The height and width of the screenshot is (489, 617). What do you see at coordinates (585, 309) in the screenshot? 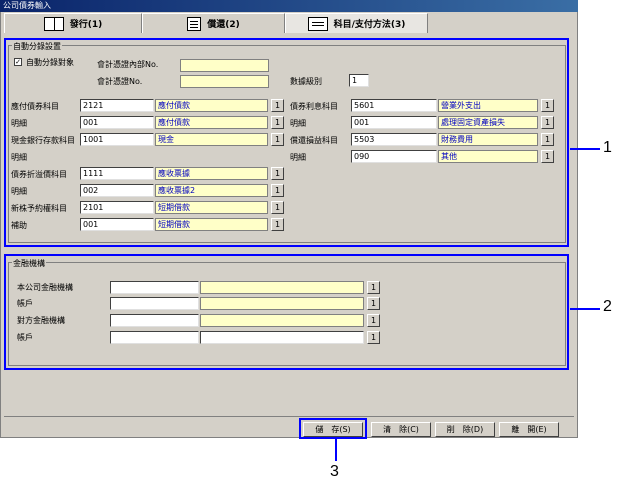
I see `callout-2-line` at bounding box center [585, 309].